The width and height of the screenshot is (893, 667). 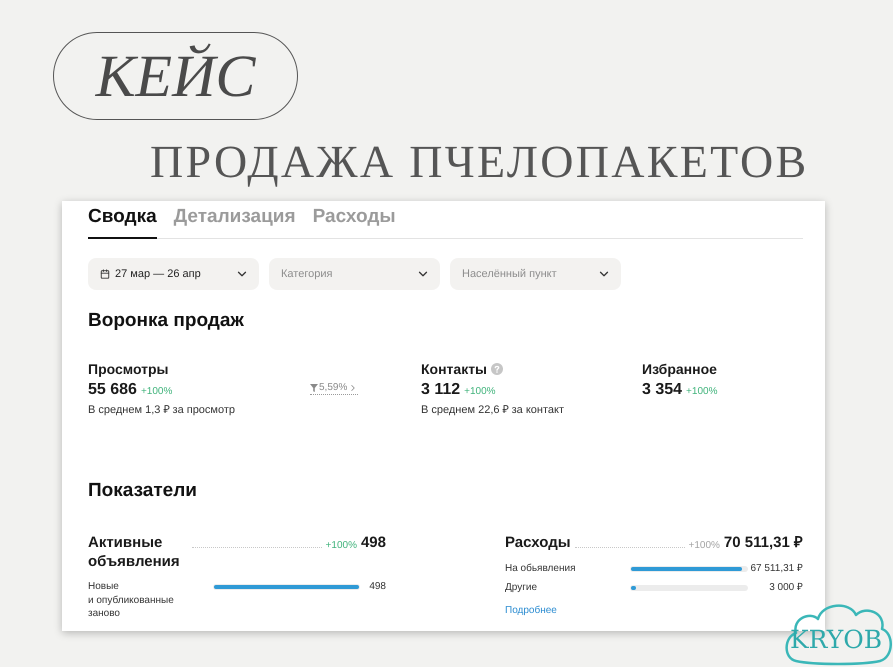 I want to click on row-value: 67 511,31 ₽, so click(x=776, y=569).